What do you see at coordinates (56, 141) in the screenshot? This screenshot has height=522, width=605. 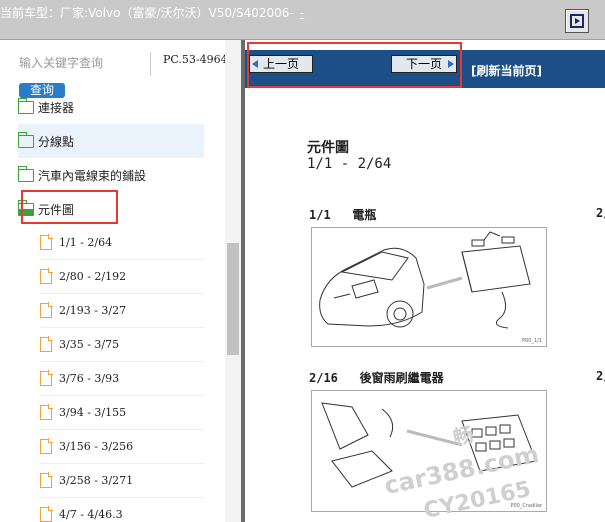 I see `tree-folder-label: 分線點` at bounding box center [56, 141].